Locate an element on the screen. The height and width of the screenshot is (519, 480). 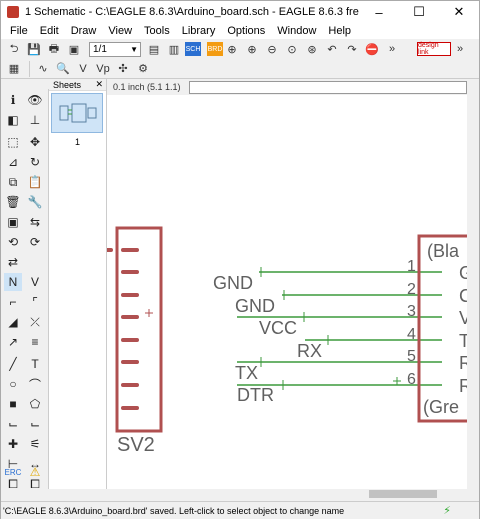
close-button: ✕ is located at coordinates (459, 12).